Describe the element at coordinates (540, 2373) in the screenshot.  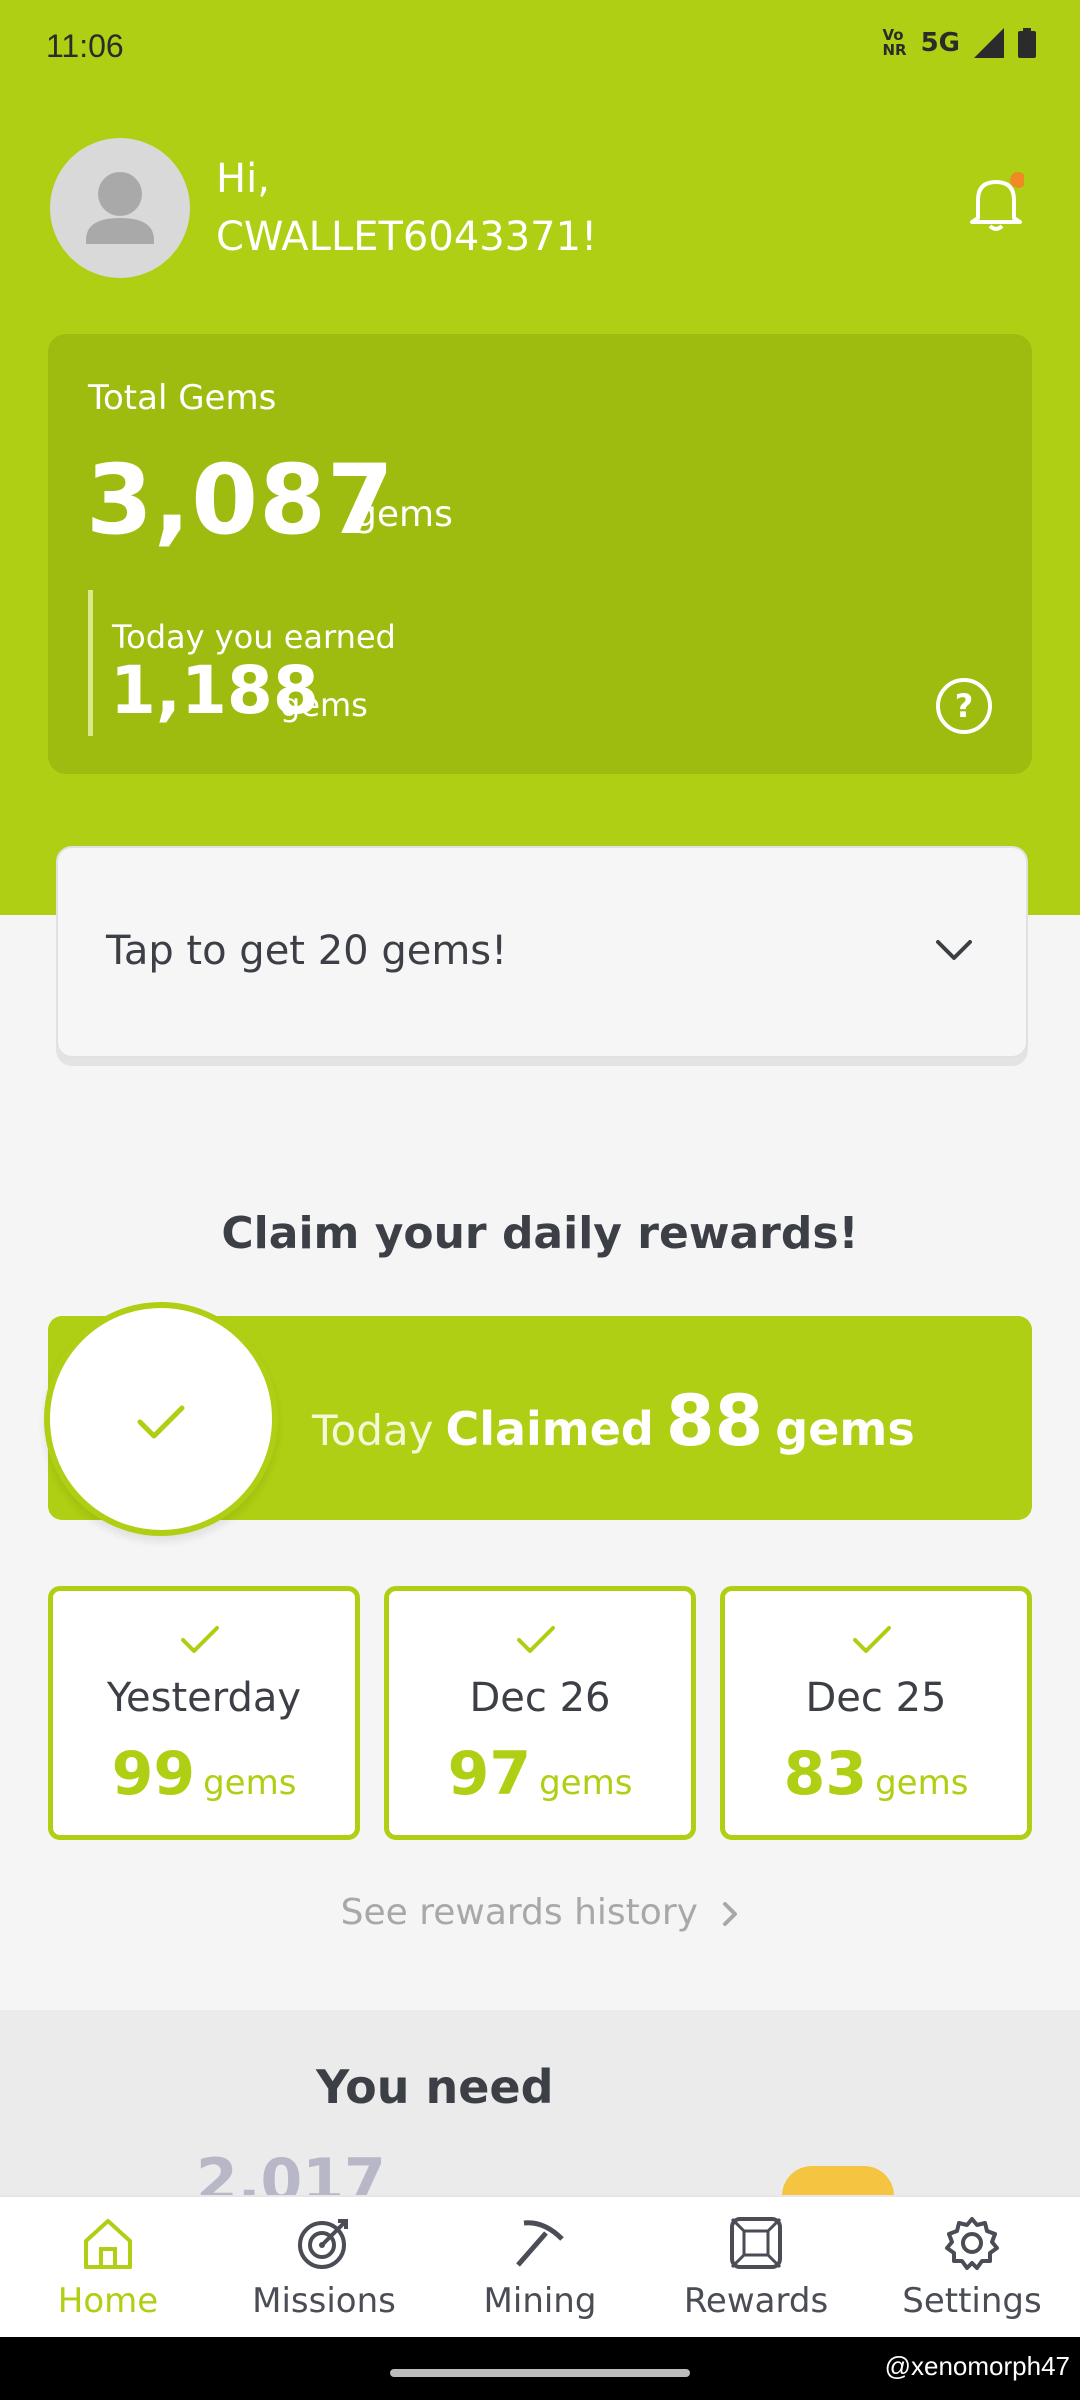
I see `home-gesture-handle` at that location.